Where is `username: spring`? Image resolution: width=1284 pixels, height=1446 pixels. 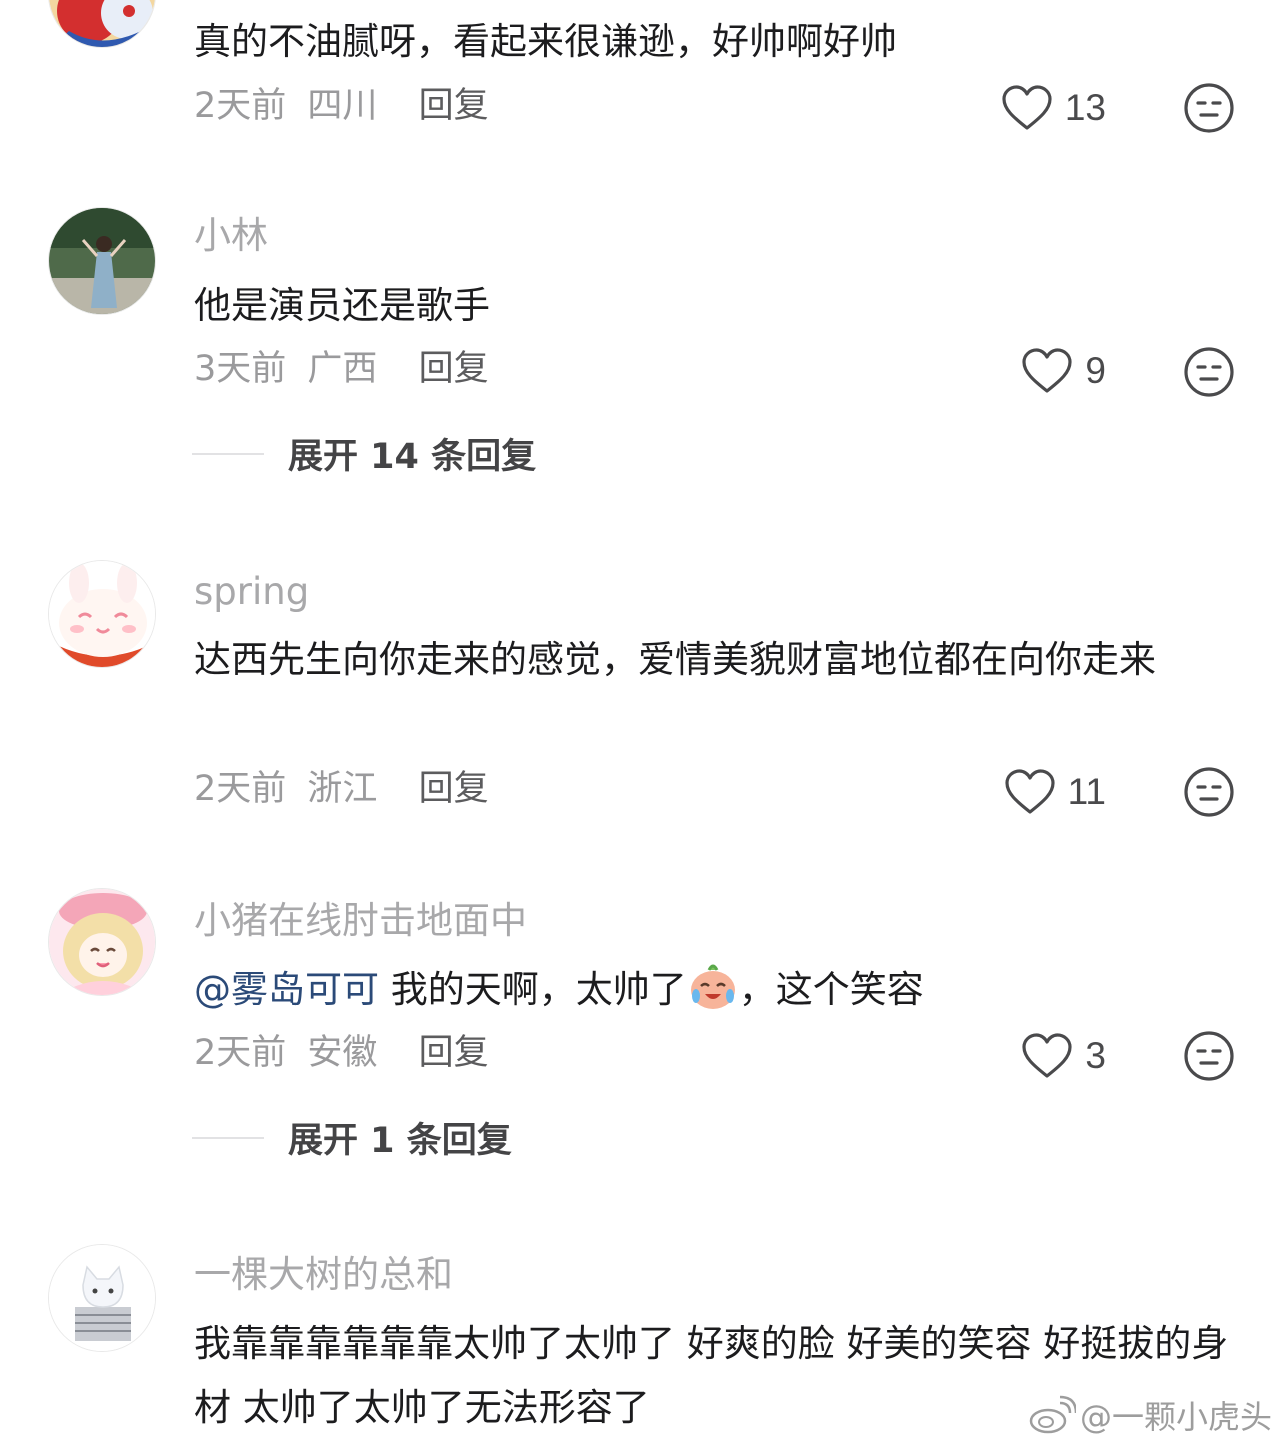
username: spring is located at coordinates (251, 592).